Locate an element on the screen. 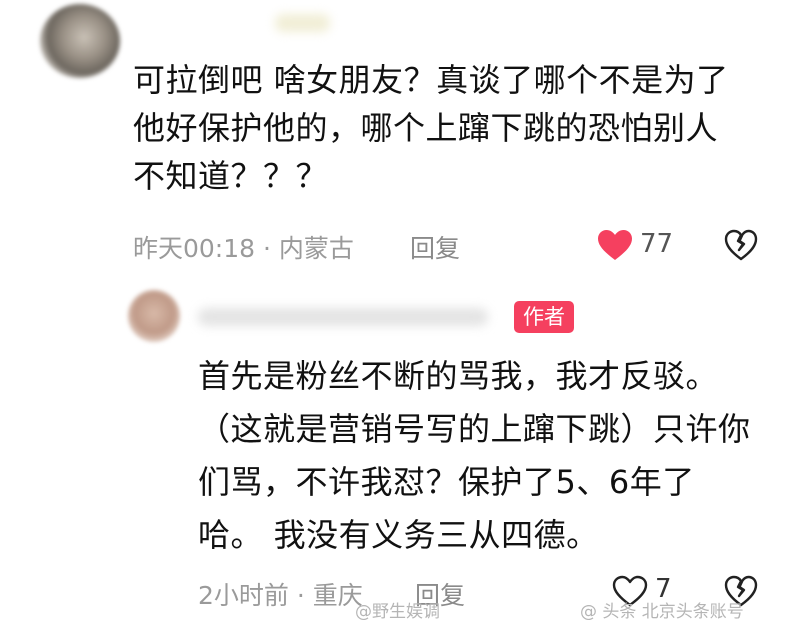  comment-line: 不知道？？？ is located at coordinates (231, 176).